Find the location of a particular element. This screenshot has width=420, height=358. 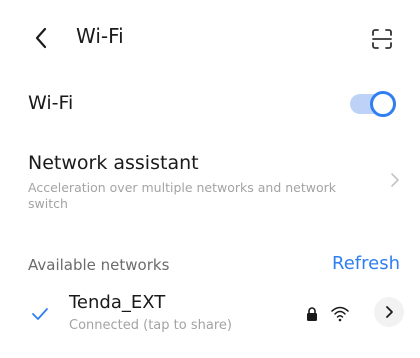

back-button is located at coordinates (42, 38).